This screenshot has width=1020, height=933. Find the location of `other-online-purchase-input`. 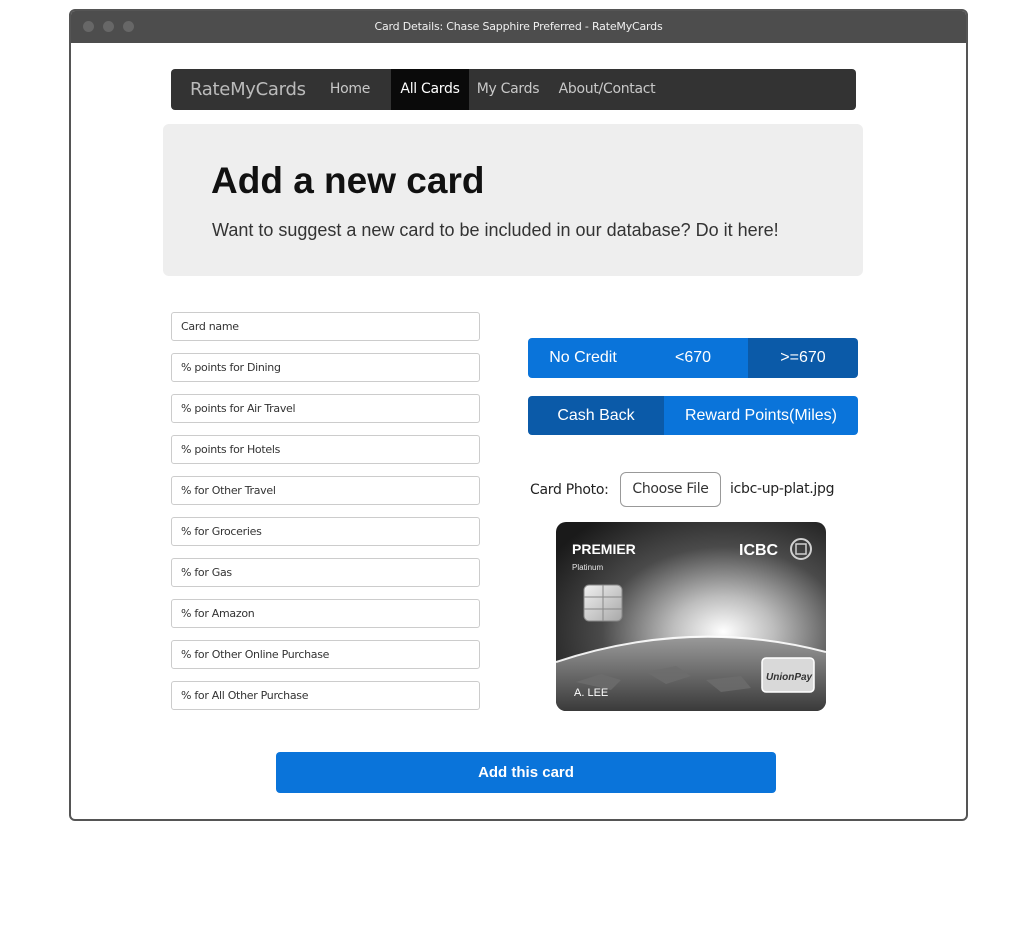

other-online-purchase-input is located at coordinates (325, 654).